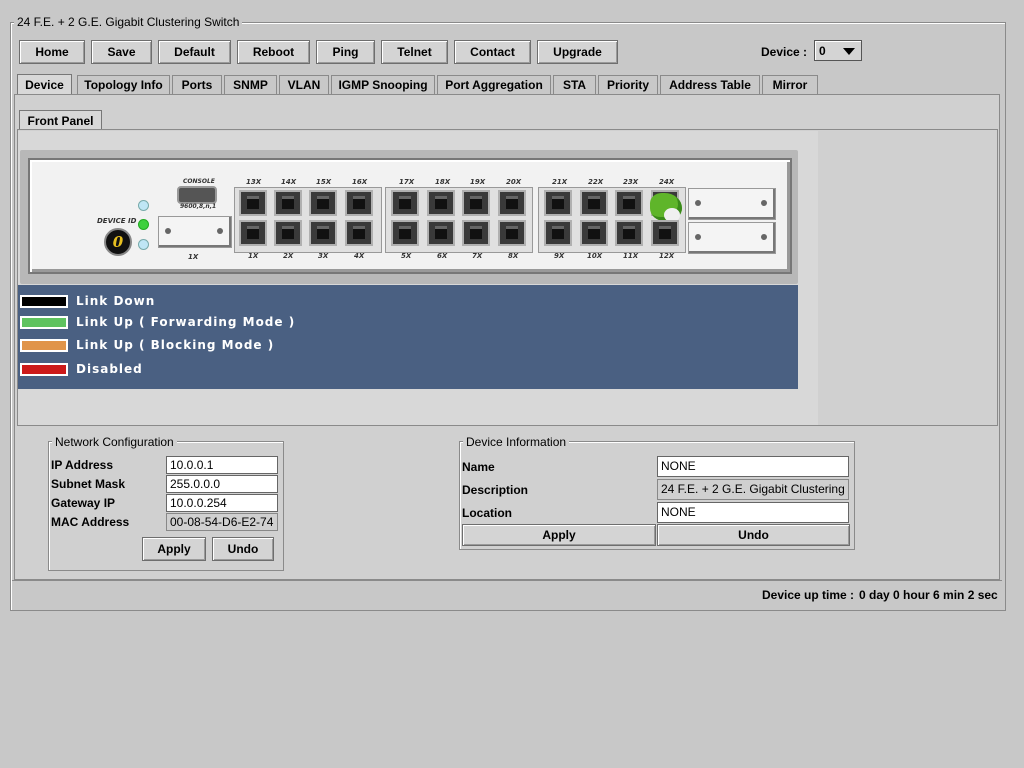 This screenshot has height=768, width=1024. What do you see at coordinates (512, 233) in the screenshot?
I see `port-8x` at bounding box center [512, 233].